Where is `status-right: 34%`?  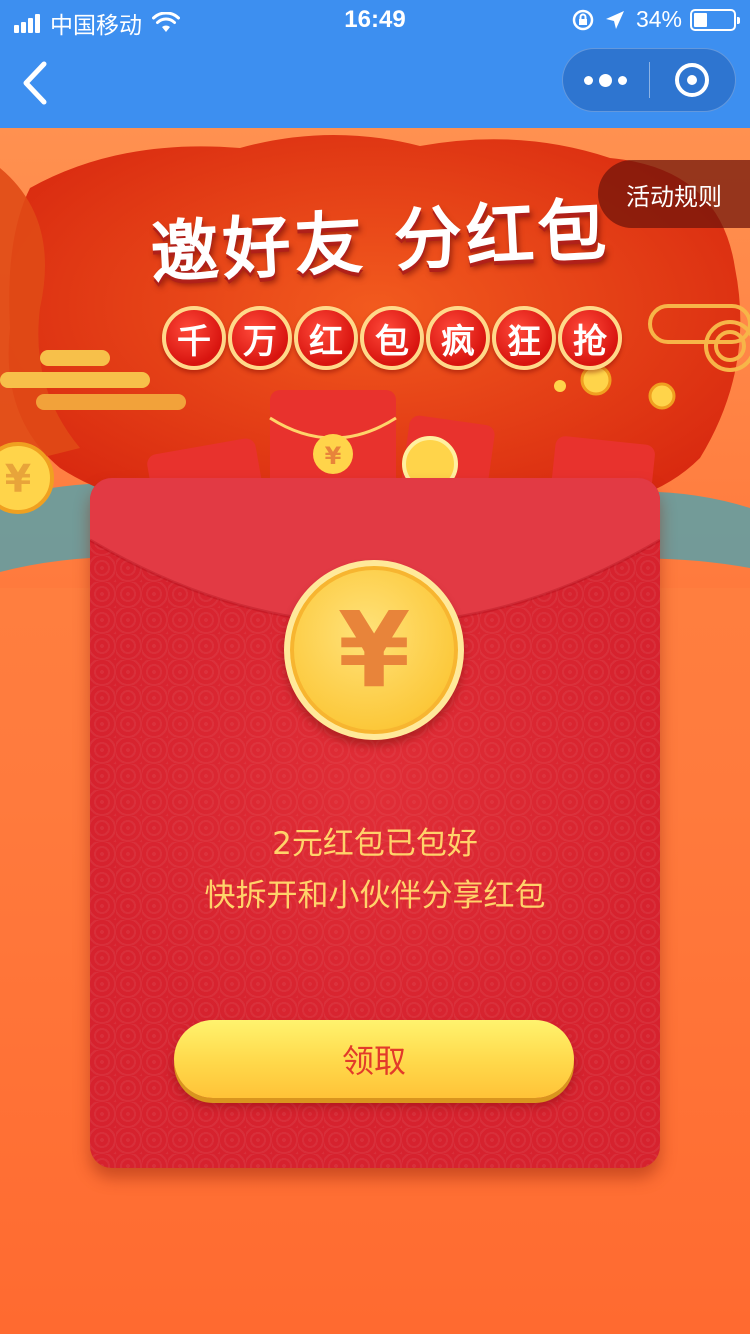 status-right: 34% is located at coordinates (656, 19).